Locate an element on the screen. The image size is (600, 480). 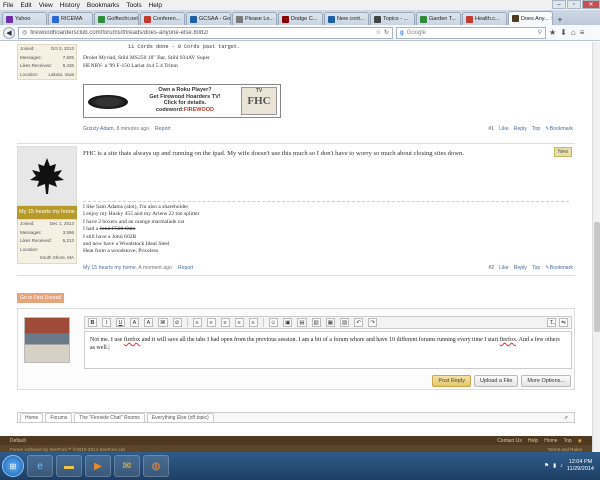
search-icon: ⚲ is located at coordinates (540, 32).